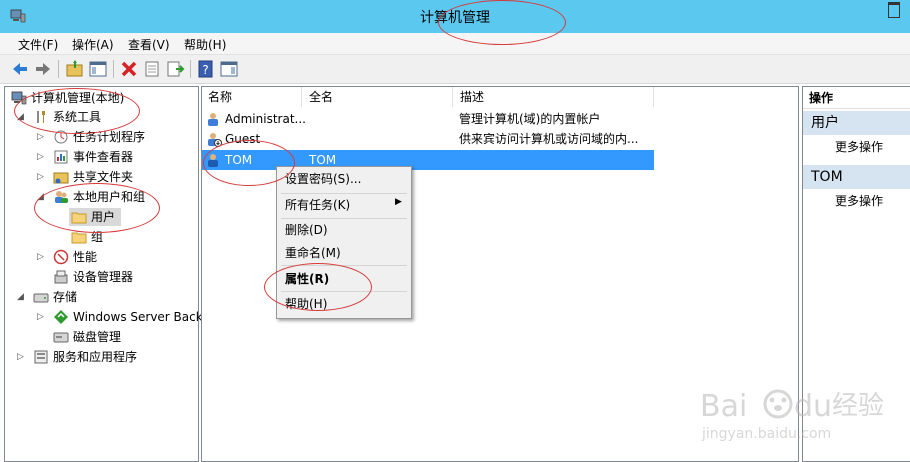 The height and width of the screenshot is (462, 910). Describe the element at coordinates (502, 22) in the screenshot. I see `annotation-circle-title` at that location.